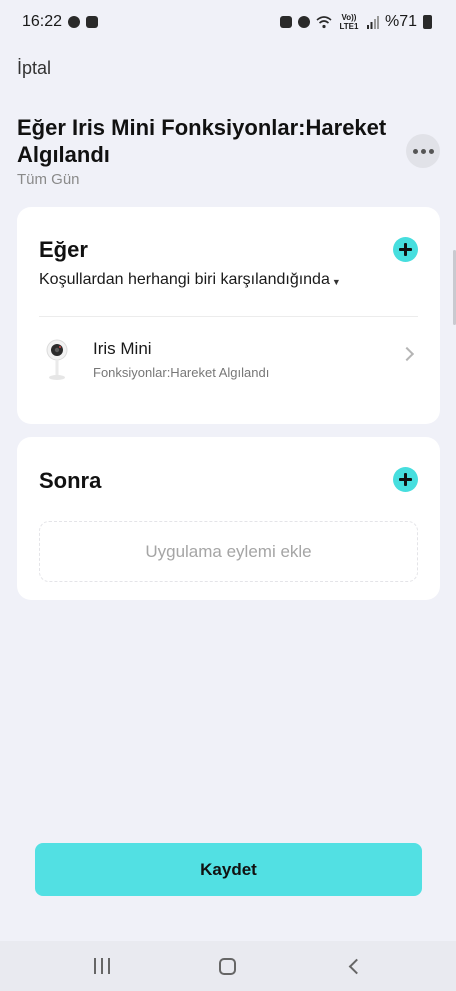  What do you see at coordinates (228, 869) in the screenshot?
I see `save-button: Kaydet` at bounding box center [228, 869].